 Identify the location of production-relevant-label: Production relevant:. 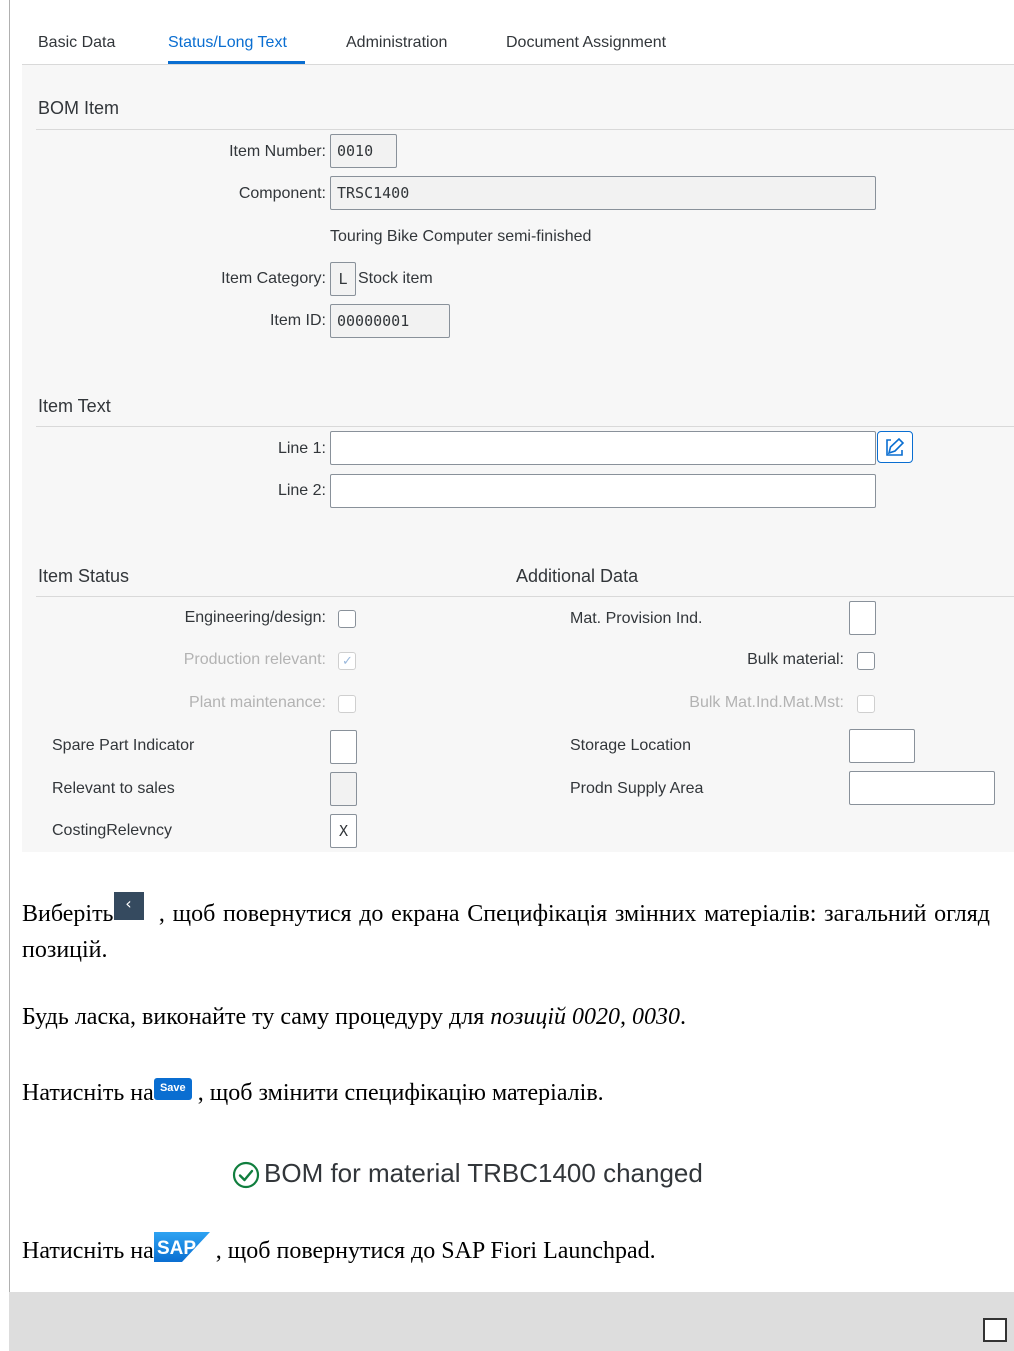
(254, 659).